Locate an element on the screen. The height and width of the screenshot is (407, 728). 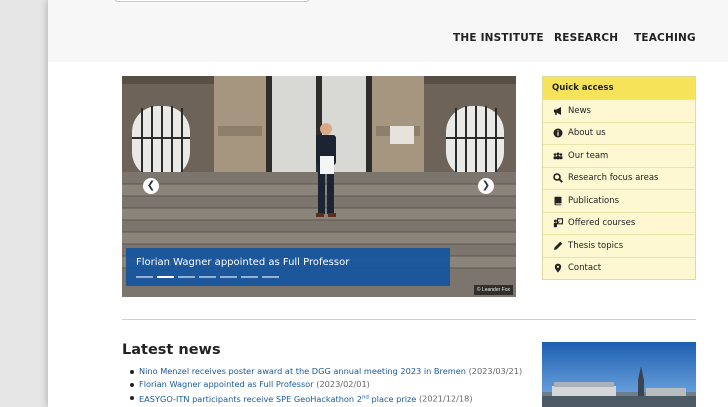
quick-access-label: Thesis topics is located at coordinates (596, 245).